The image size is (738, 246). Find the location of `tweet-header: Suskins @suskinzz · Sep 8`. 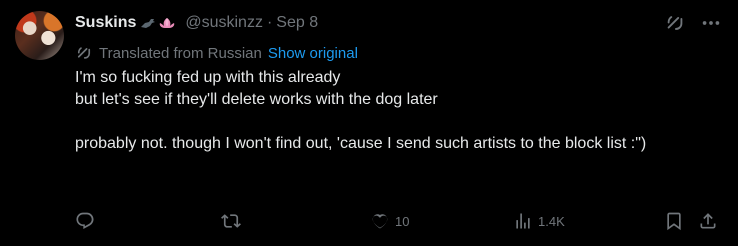

tweet-header: Suskins @suskinzz · Sep 8 is located at coordinates (196, 23).